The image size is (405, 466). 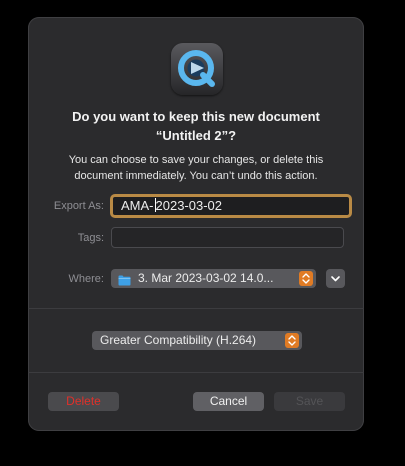 What do you see at coordinates (231, 206) in the screenshot?
I see `export-as-field: AMA- 2023-03-02` at bounding box center [231, 206].